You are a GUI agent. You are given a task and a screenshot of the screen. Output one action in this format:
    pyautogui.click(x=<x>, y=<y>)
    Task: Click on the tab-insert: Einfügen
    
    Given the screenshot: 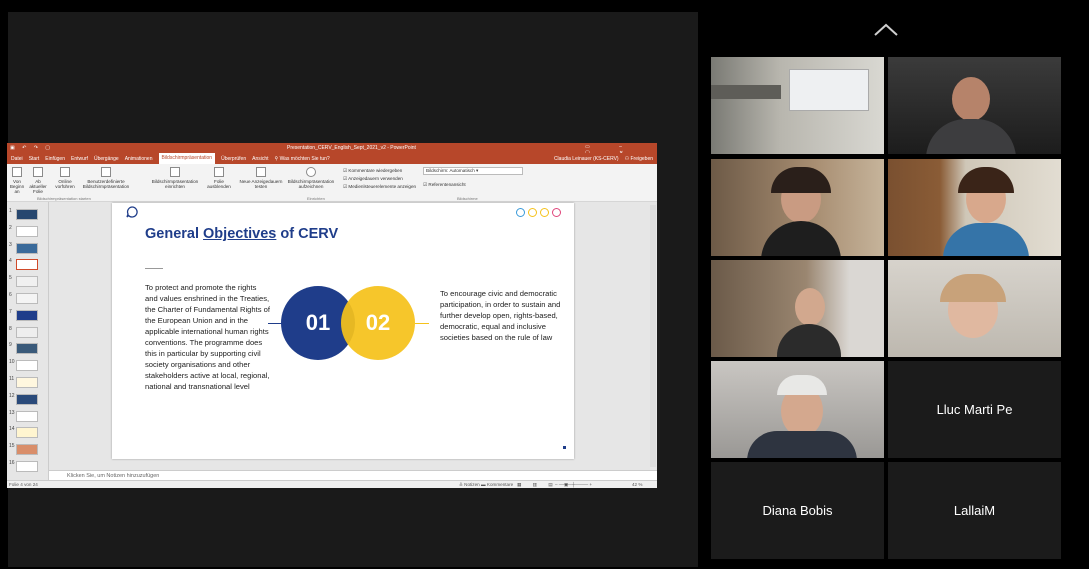 What is the action you would take?
    pyautogui.click(x=55, y=159)
    